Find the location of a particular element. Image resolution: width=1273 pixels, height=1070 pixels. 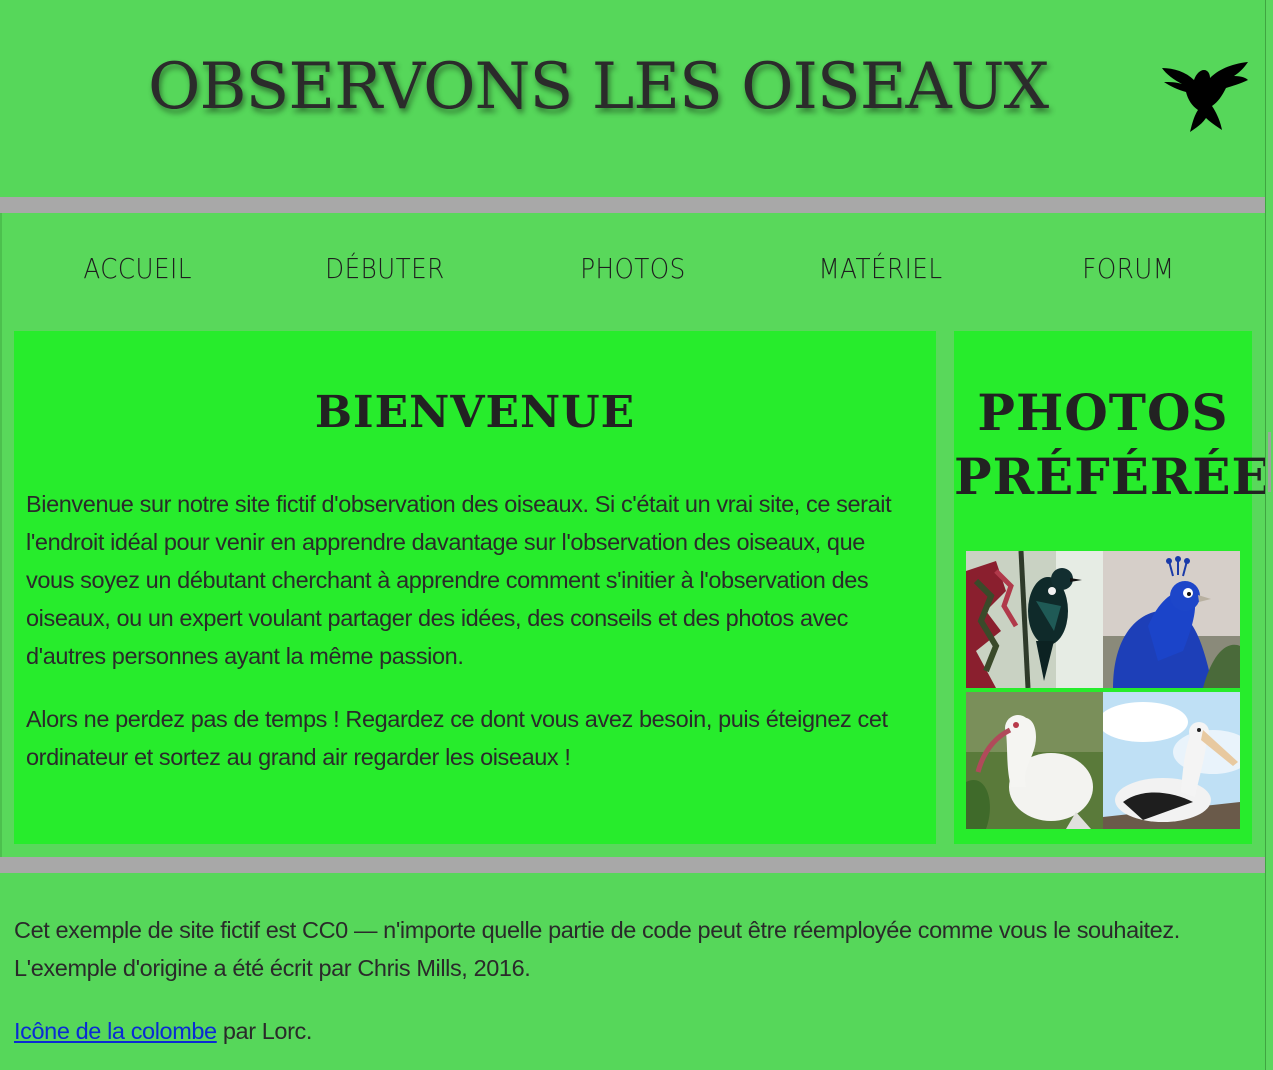

nav-link-accueil: ACCUEIL is located at coordinates (138, 268).